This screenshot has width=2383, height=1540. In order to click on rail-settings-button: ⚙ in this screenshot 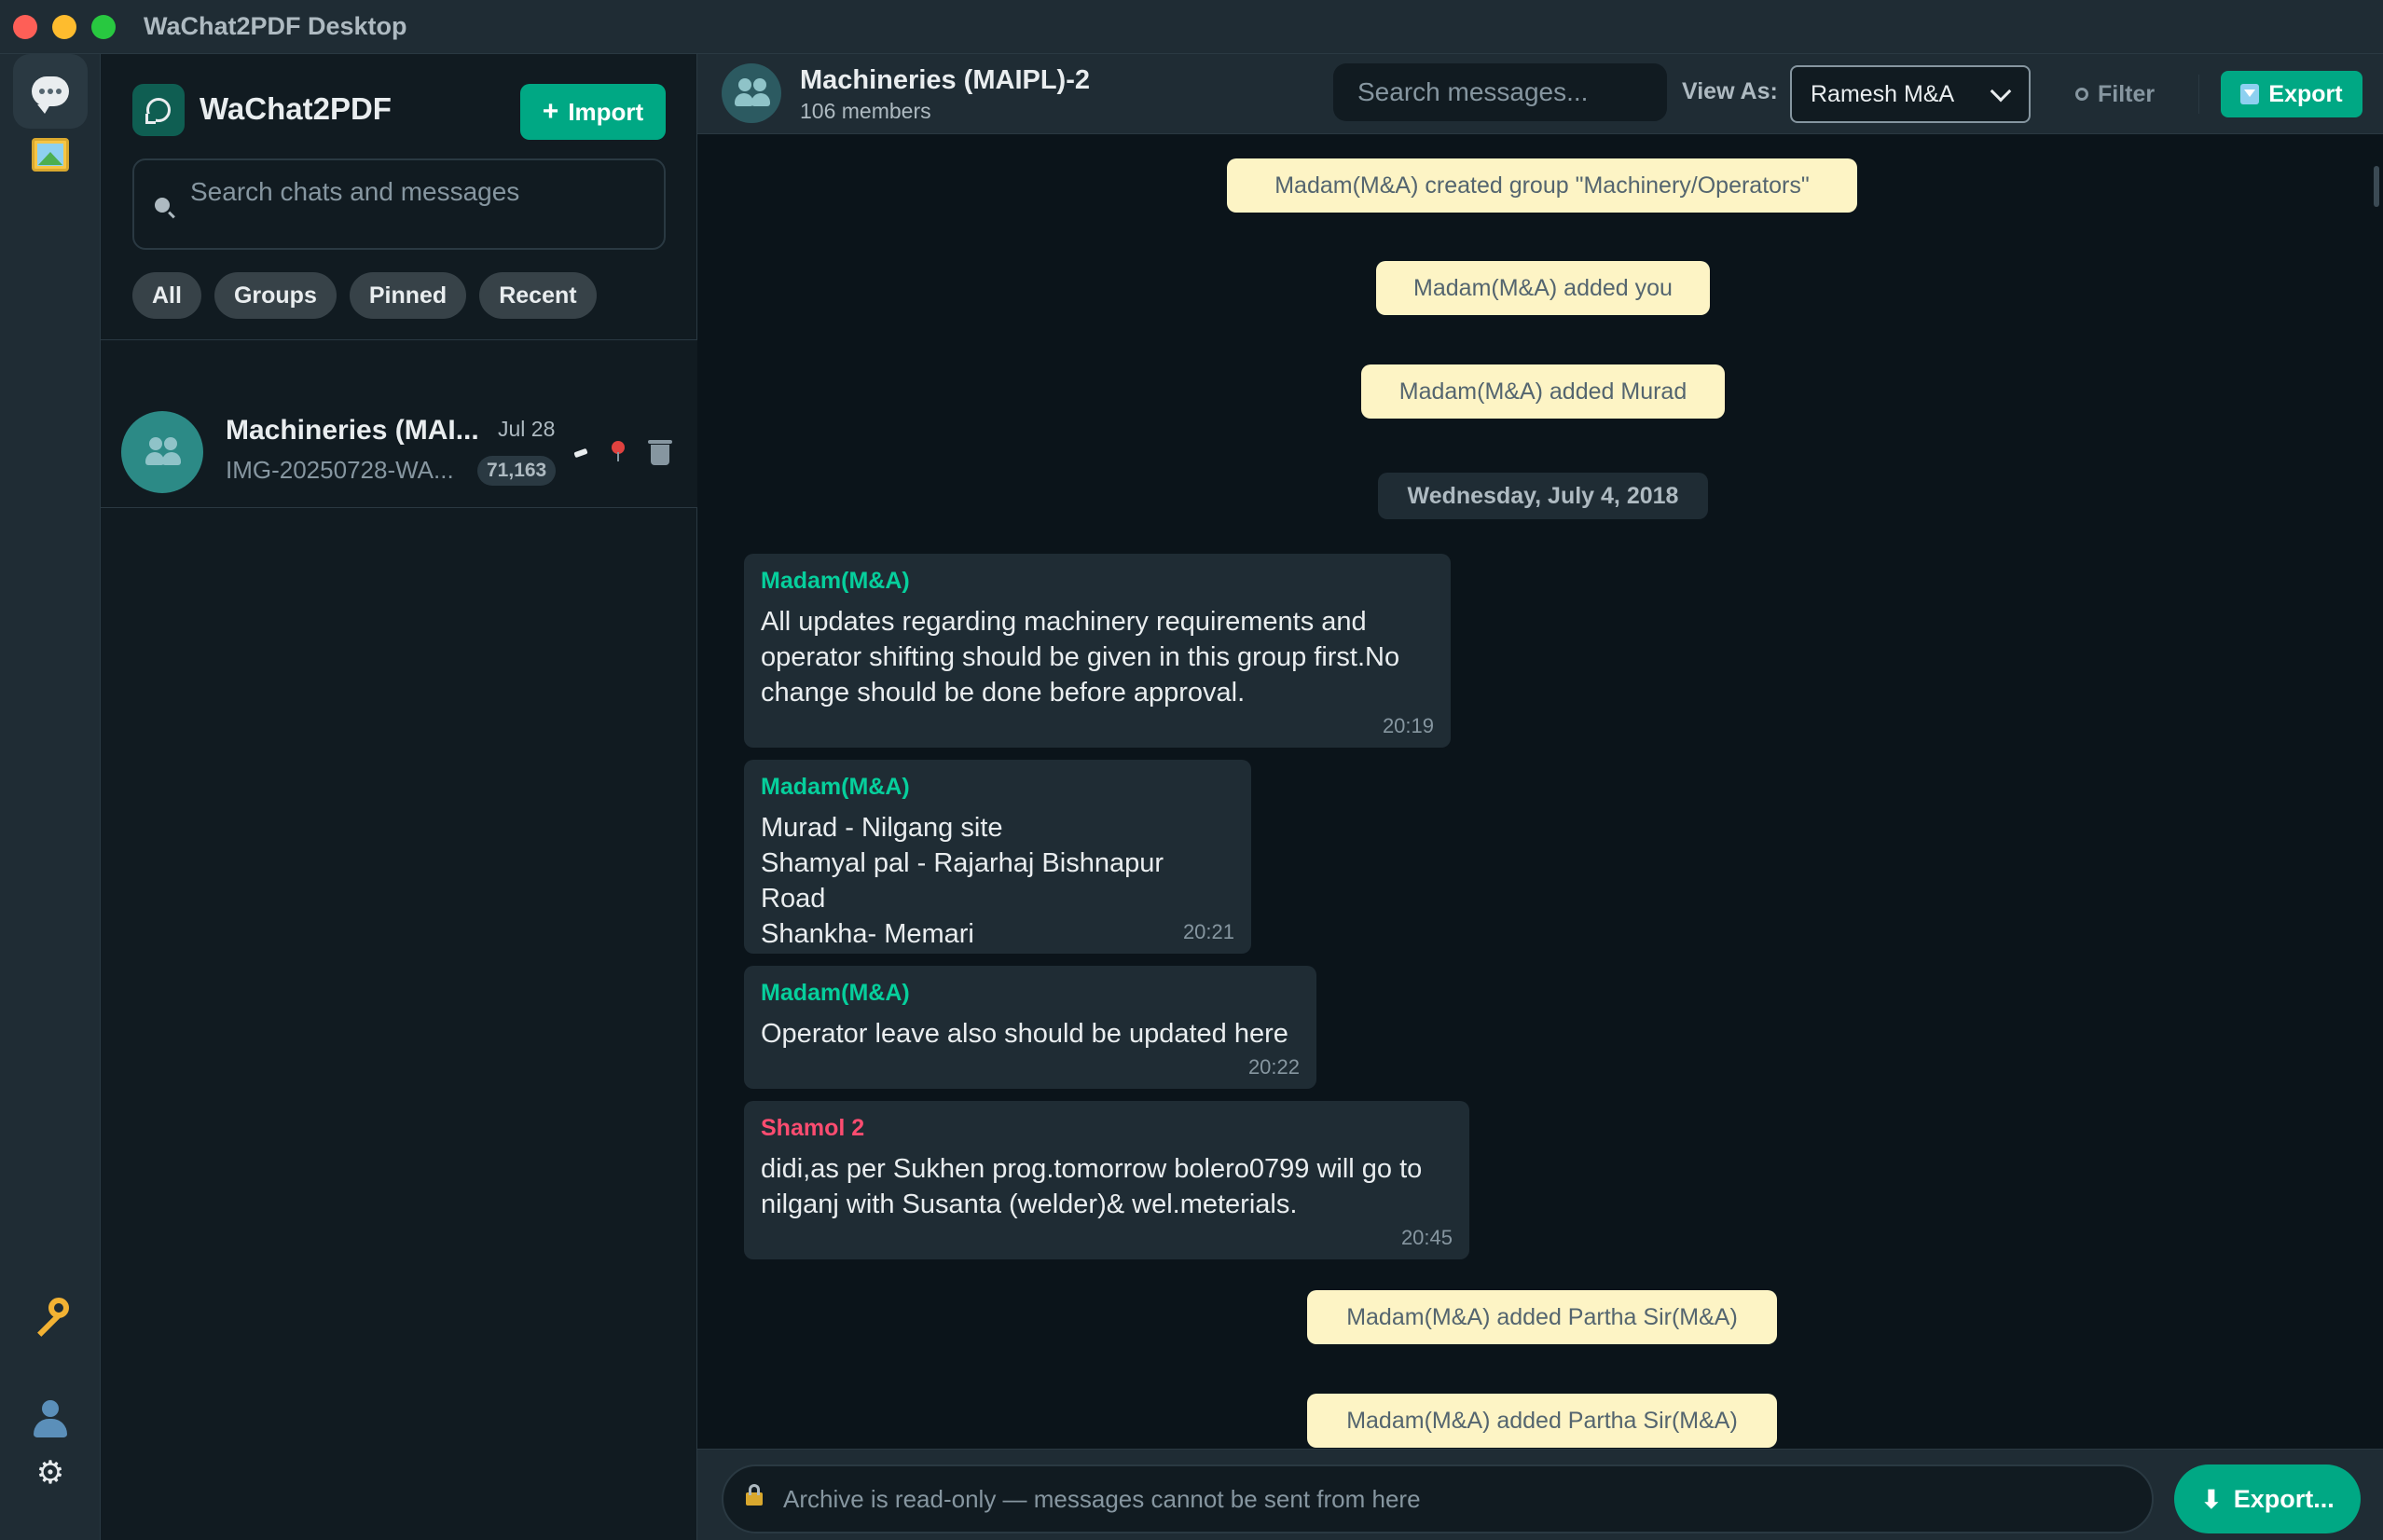, I will do `click(50, 1473)`.